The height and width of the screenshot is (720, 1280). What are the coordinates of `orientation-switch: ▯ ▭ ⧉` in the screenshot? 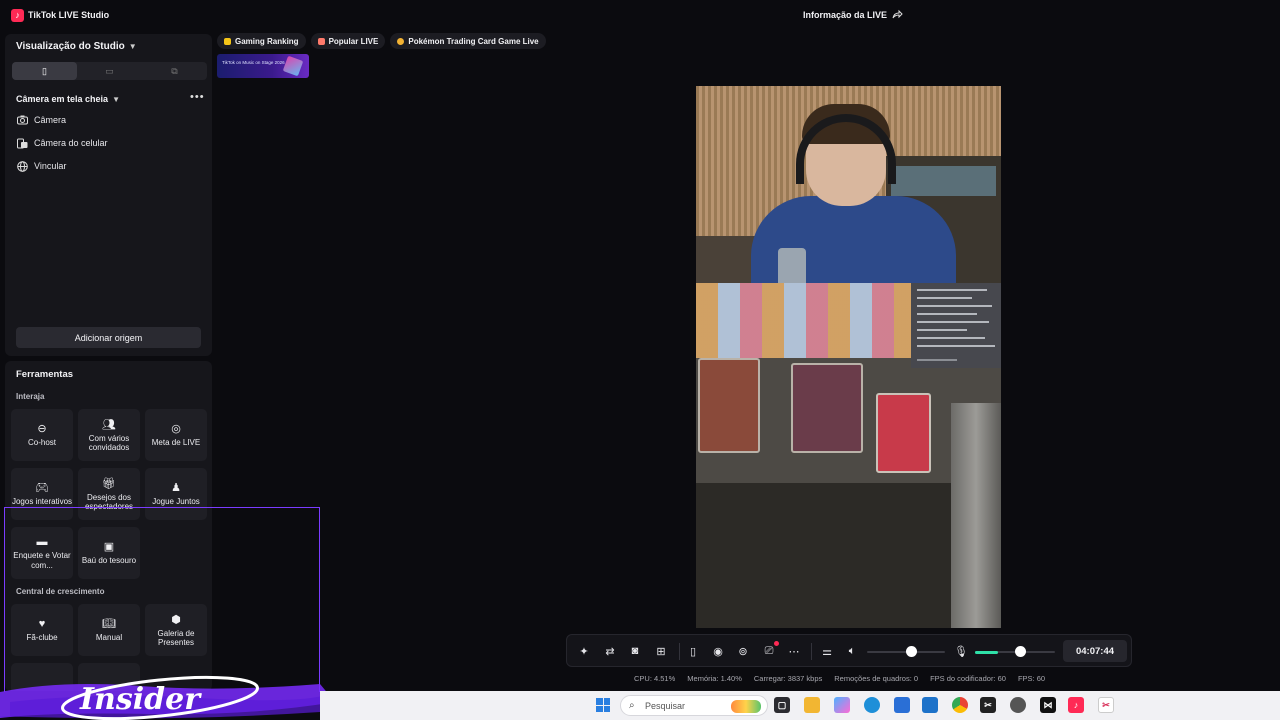 It's located at (109, 71).